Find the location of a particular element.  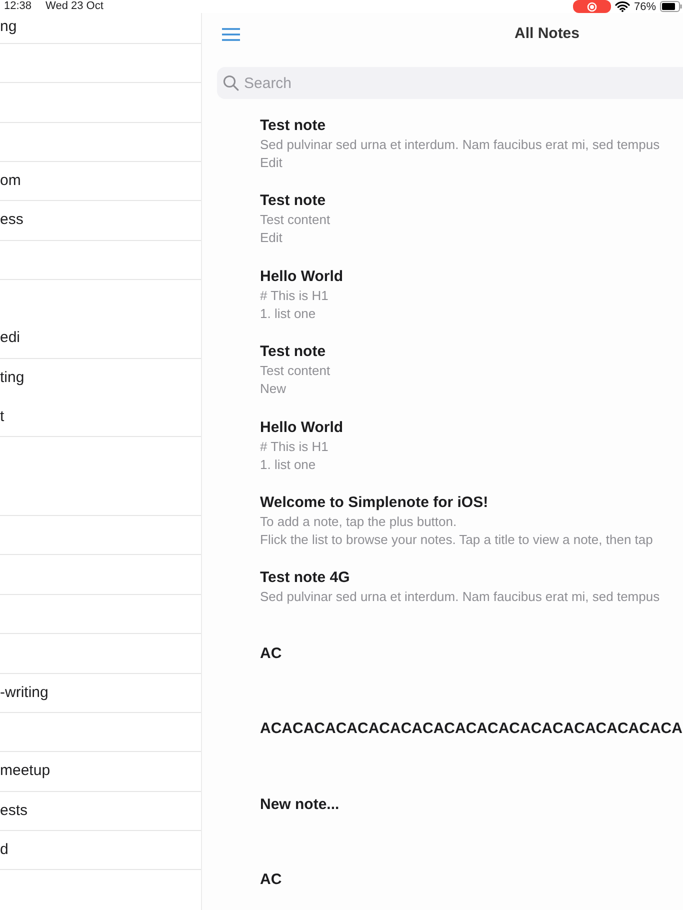

search-field: Search is located at coordinates (450, 83).